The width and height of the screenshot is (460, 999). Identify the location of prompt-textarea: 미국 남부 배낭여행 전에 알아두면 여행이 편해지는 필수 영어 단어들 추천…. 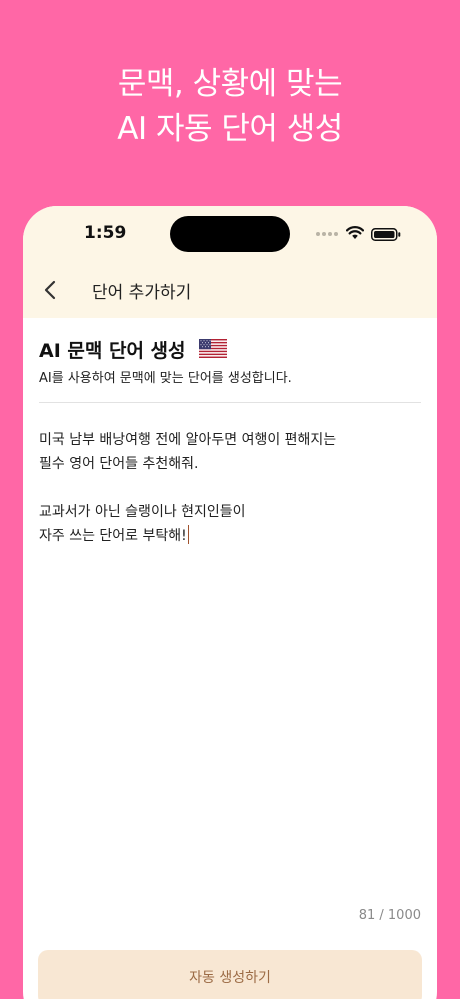
(229, 488).